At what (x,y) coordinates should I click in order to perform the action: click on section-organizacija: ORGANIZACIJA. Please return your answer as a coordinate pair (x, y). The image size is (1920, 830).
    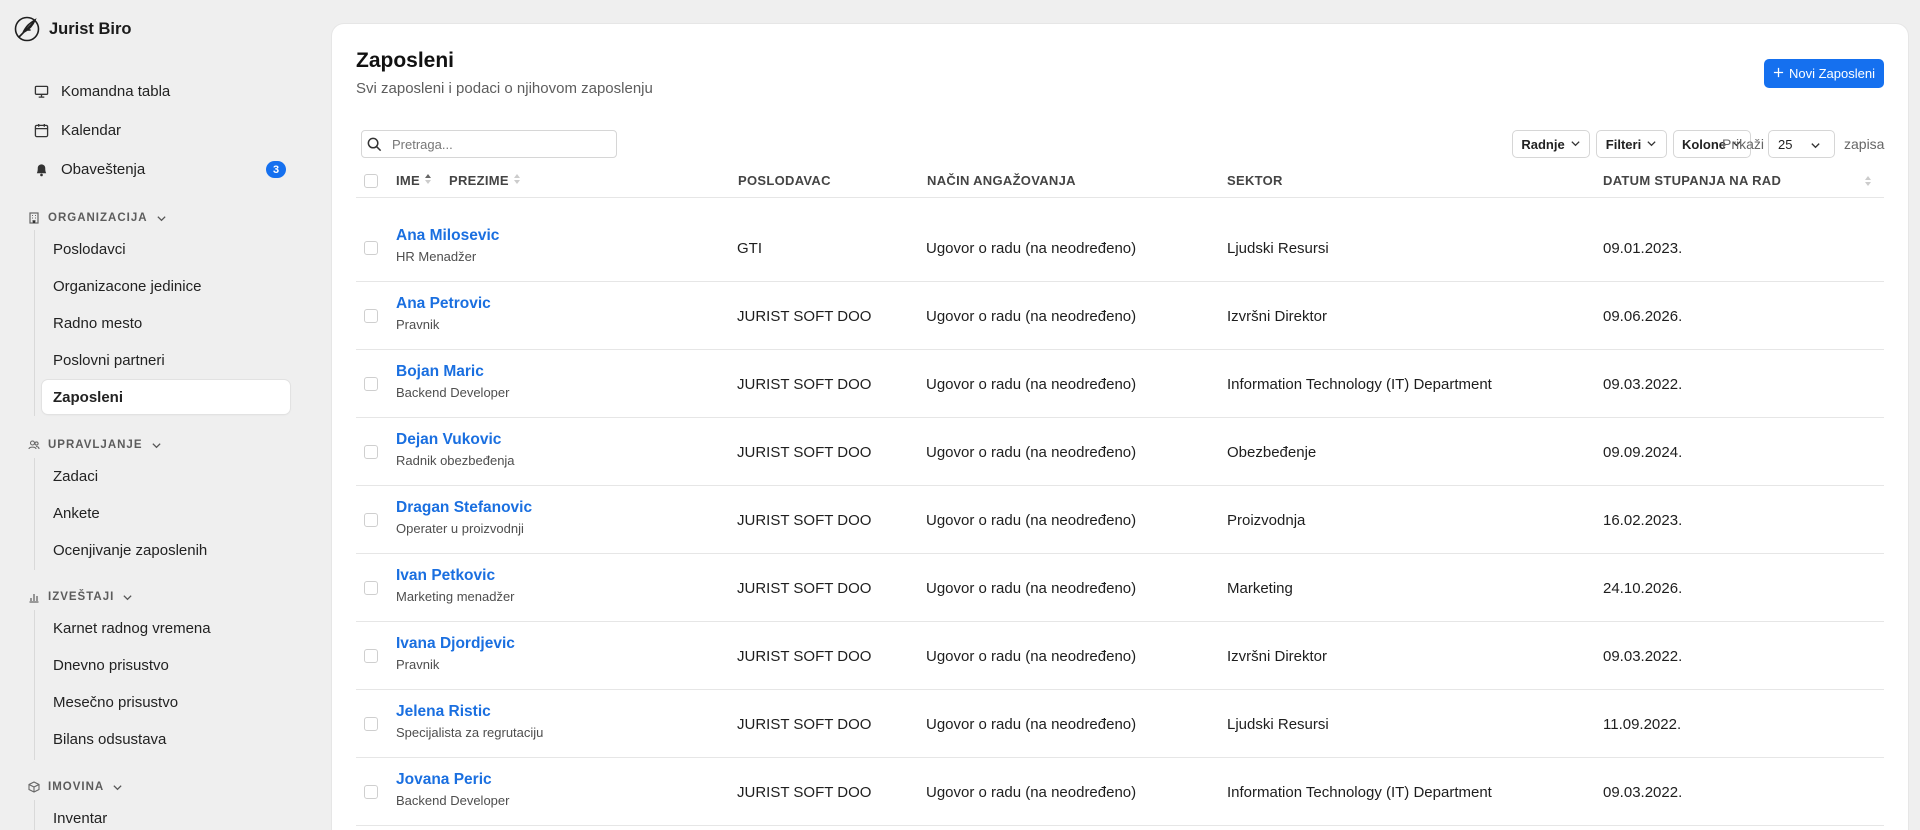
    Looking at the image, I should click on (97, 218).